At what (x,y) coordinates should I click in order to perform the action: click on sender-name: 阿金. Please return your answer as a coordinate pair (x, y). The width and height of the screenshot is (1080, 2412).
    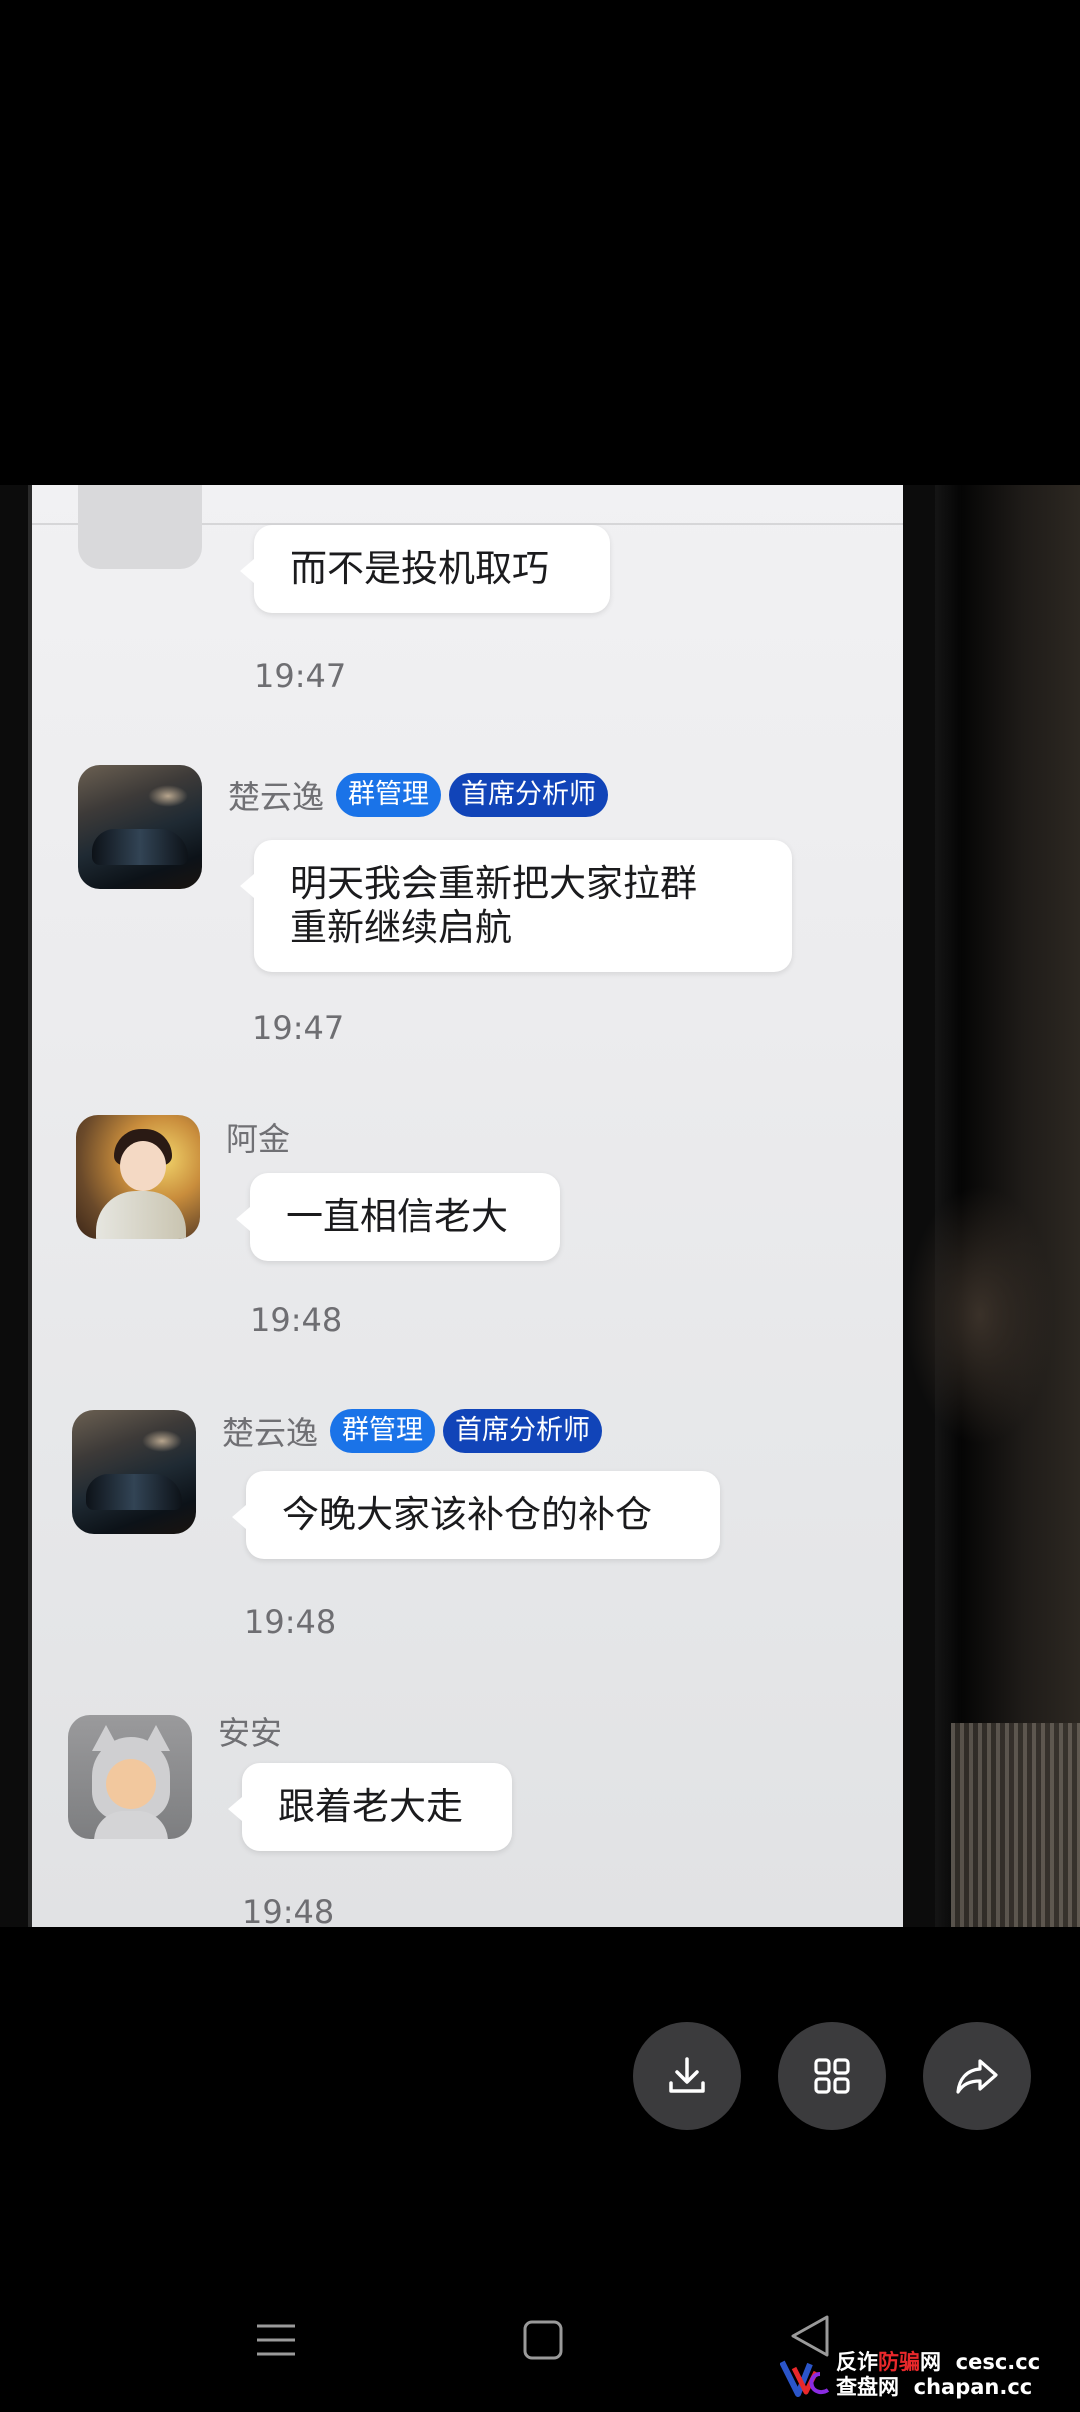
    Looking at the image, I should click on (258, 1139).